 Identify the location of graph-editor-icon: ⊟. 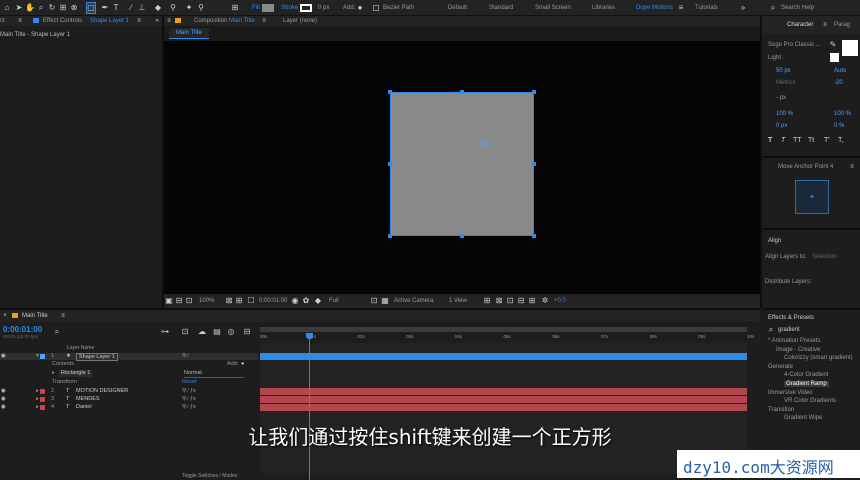
(247, 332).